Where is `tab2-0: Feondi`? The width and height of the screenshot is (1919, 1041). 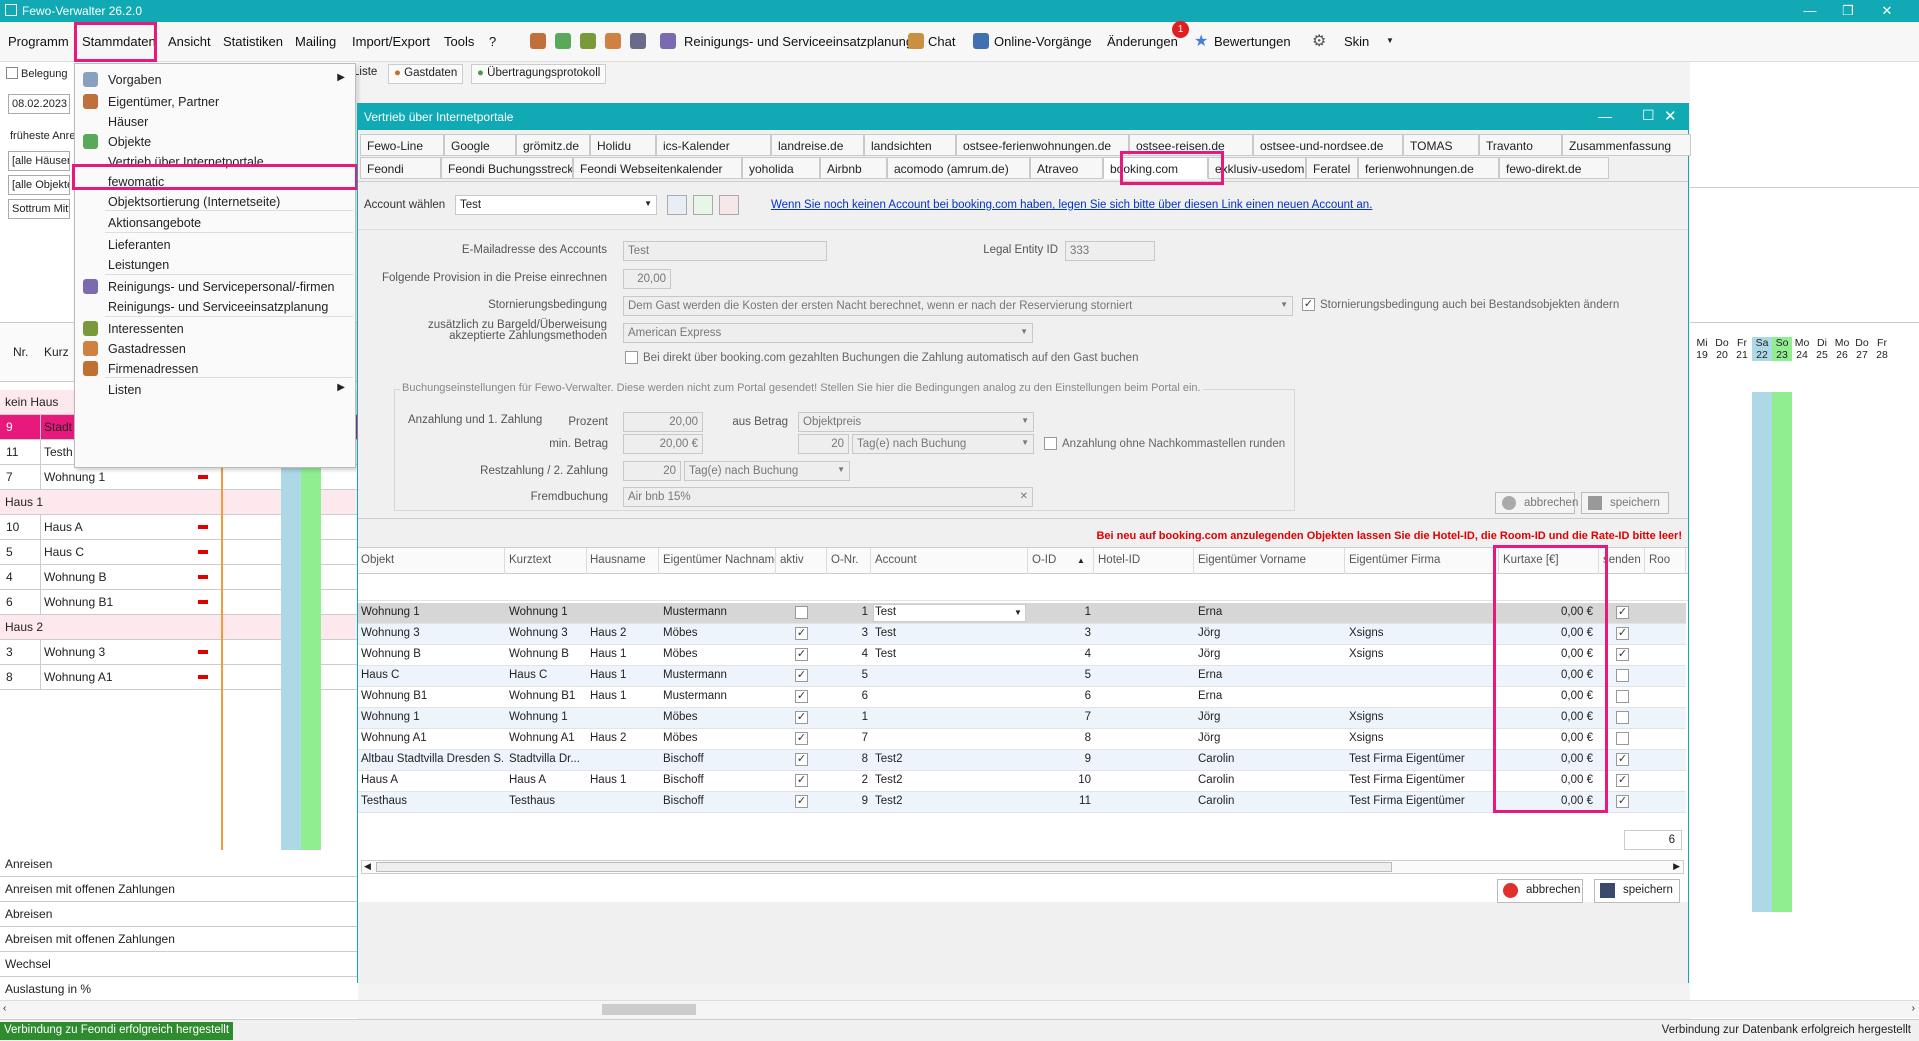
tab2-0: Feondi is located at coordinates (400, 168).